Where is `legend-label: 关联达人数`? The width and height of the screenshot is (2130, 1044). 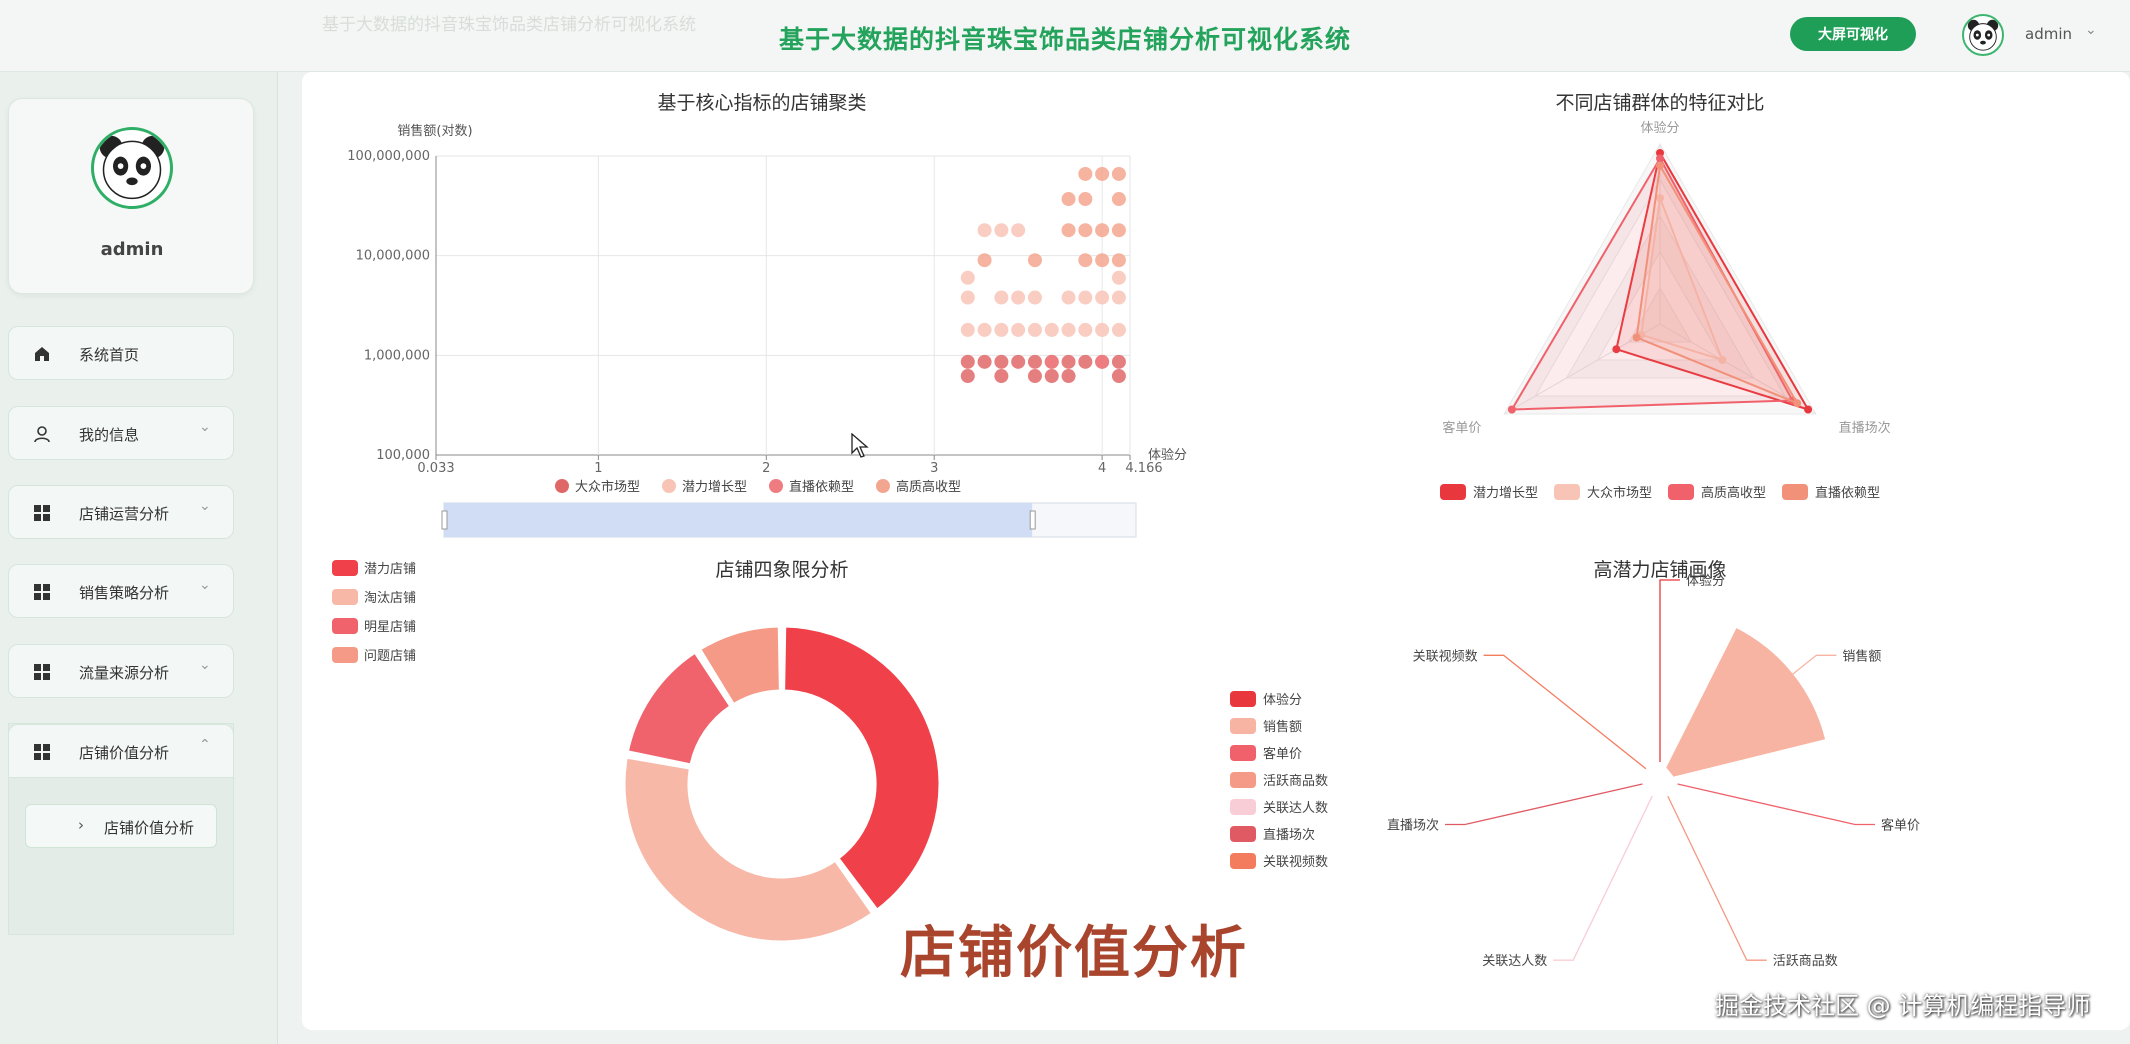
legend-label: 关联达人数 is located at coordinates (1295, 808).